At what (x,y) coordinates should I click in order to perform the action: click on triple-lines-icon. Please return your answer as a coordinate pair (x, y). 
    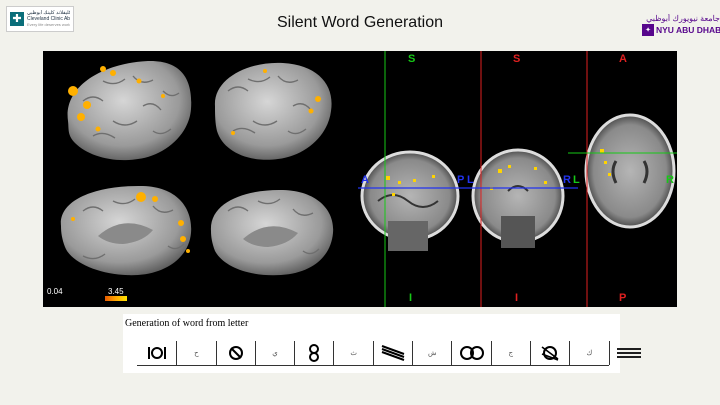
    Looking at the image, I should click on (628, 353).